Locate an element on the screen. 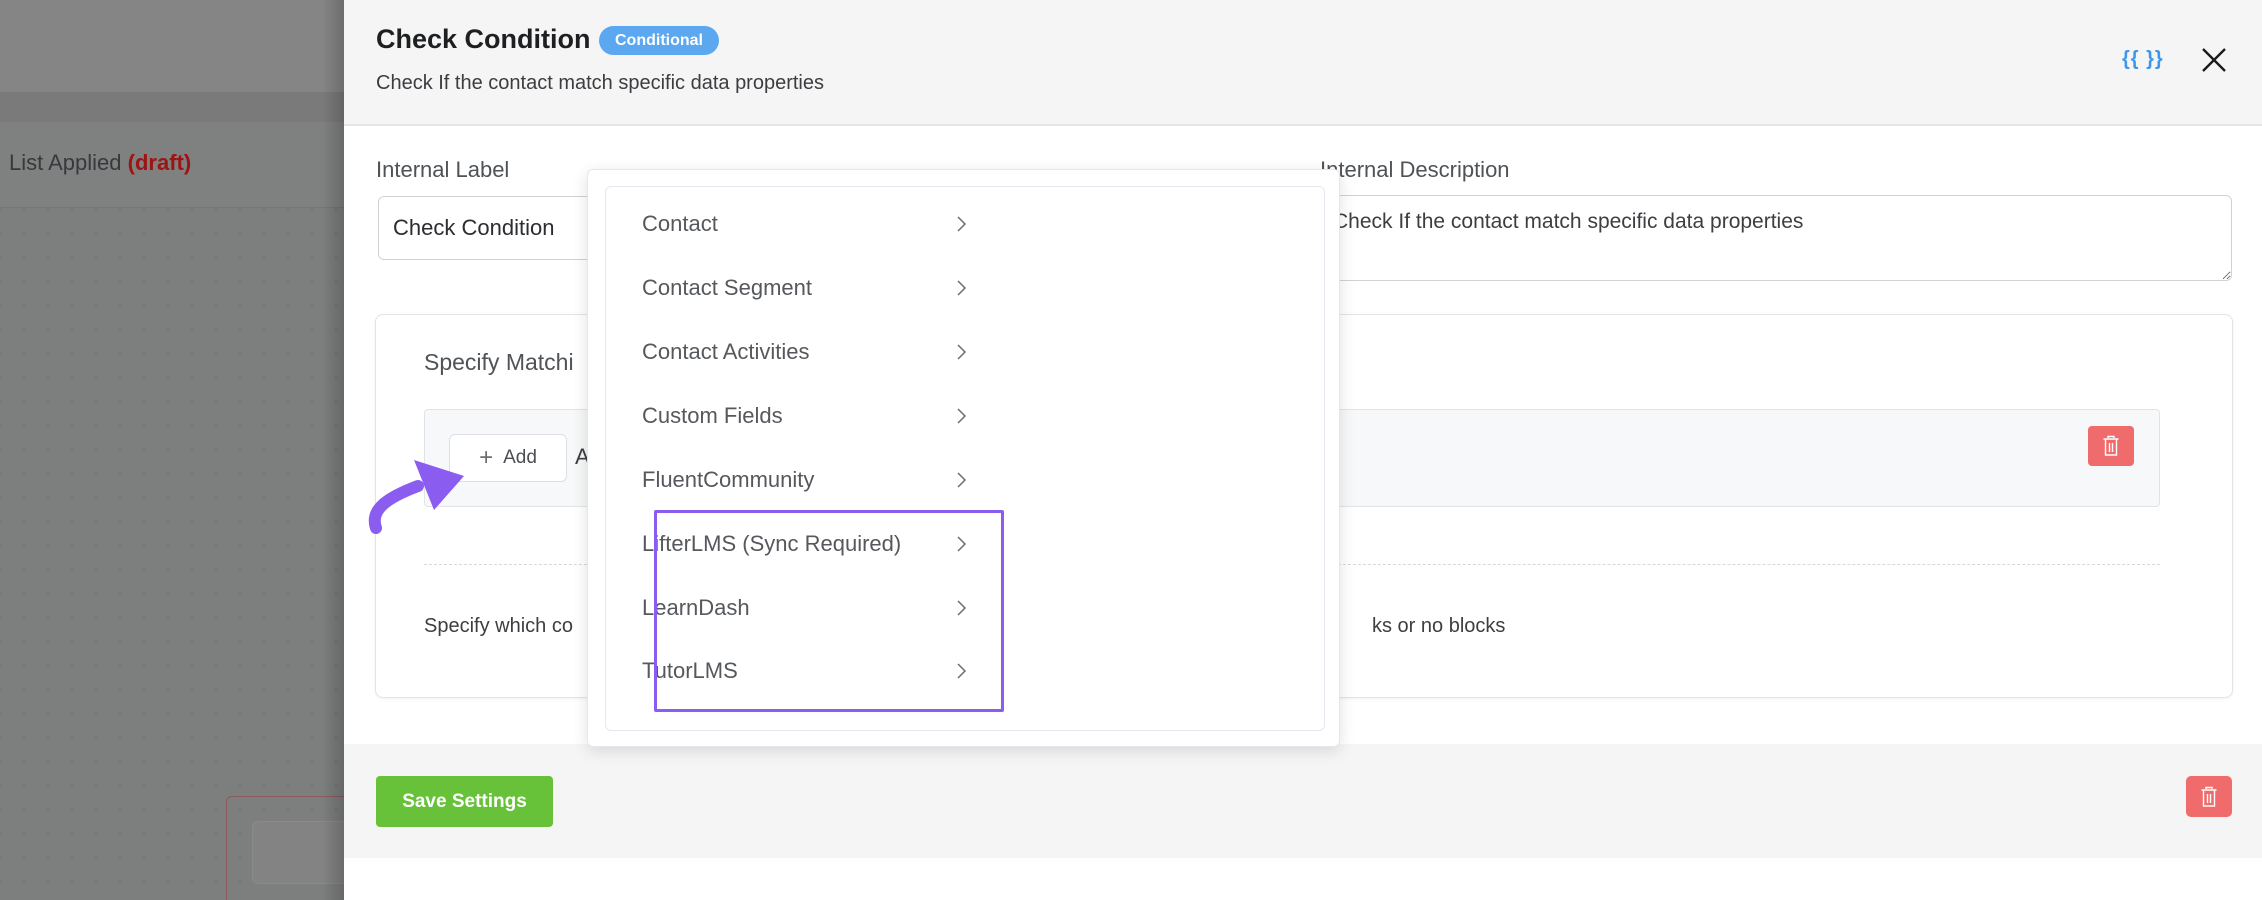 The width and height of the screenshot is (2262, 900). dropdown-item: Custom Fields is located at coordinates (807, 416).